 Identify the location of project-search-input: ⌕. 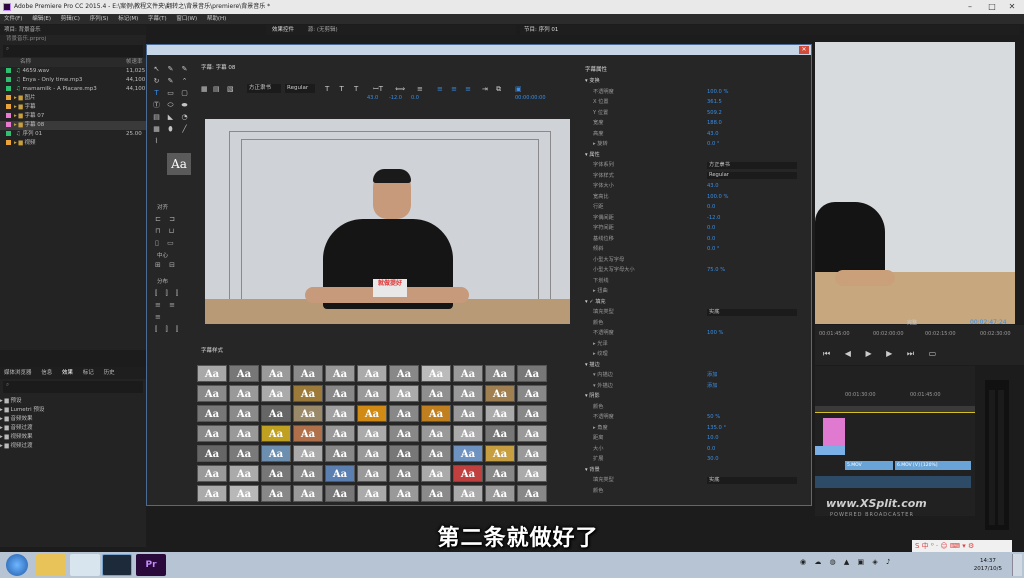
(73, 51).